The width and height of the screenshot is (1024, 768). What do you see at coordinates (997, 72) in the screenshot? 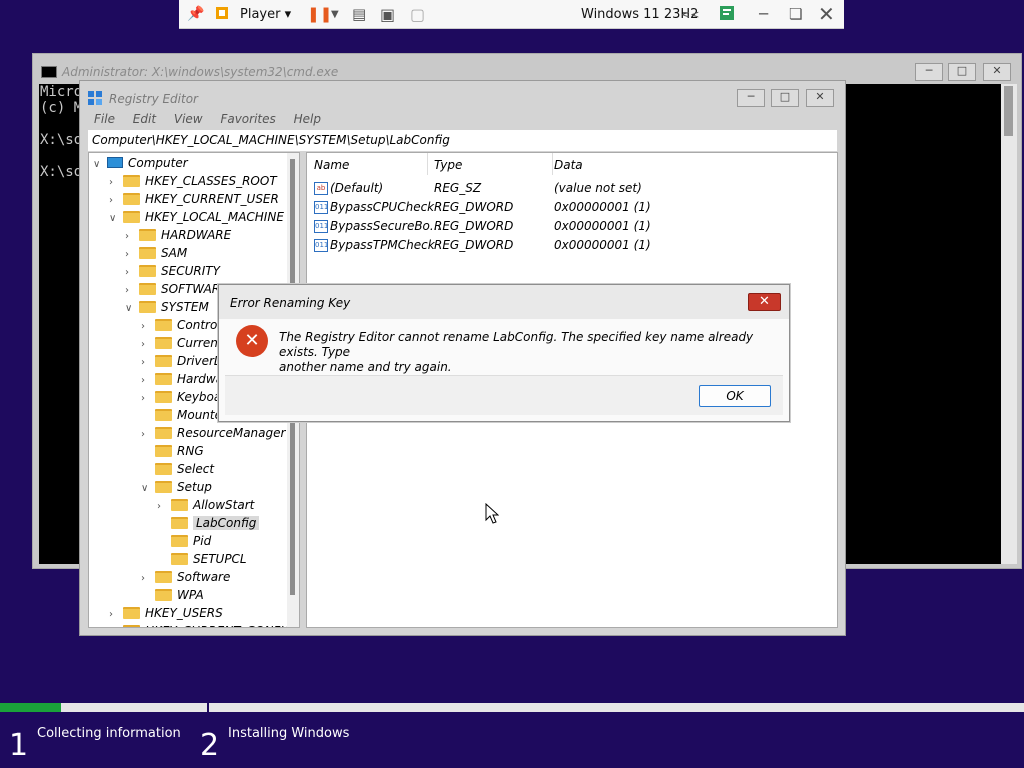
I see `cmd-close-button: ✕` at bounding box center [997, 72].